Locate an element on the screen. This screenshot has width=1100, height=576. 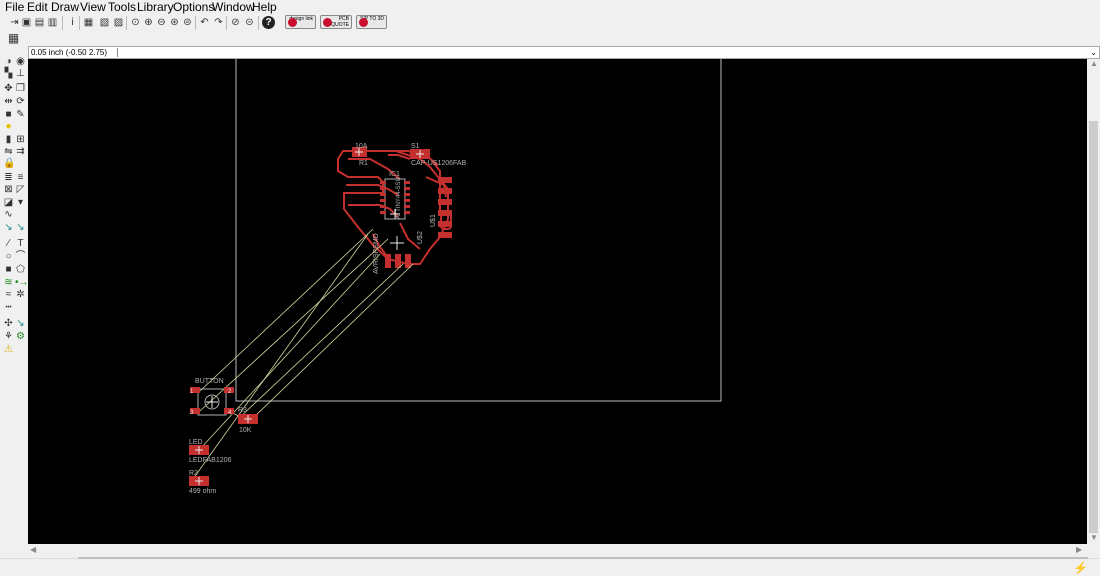
add-icon: ⊞ is located at coordinates (20, 139).